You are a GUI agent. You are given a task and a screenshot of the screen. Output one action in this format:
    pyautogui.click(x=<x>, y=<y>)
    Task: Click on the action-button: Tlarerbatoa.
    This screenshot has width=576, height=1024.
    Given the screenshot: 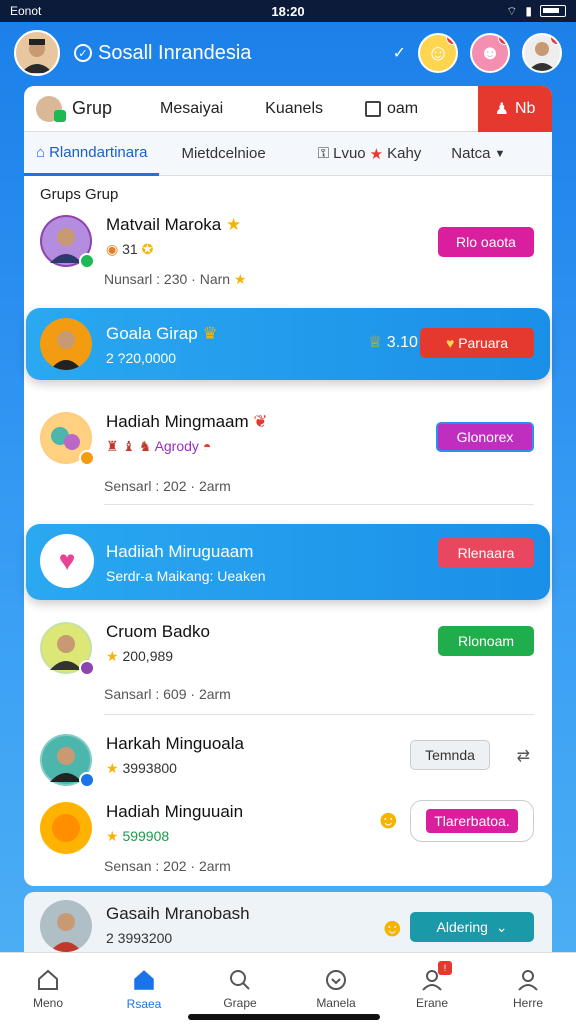 What is the action you would take?
    pyautogui.click(x=472, y=821)
    